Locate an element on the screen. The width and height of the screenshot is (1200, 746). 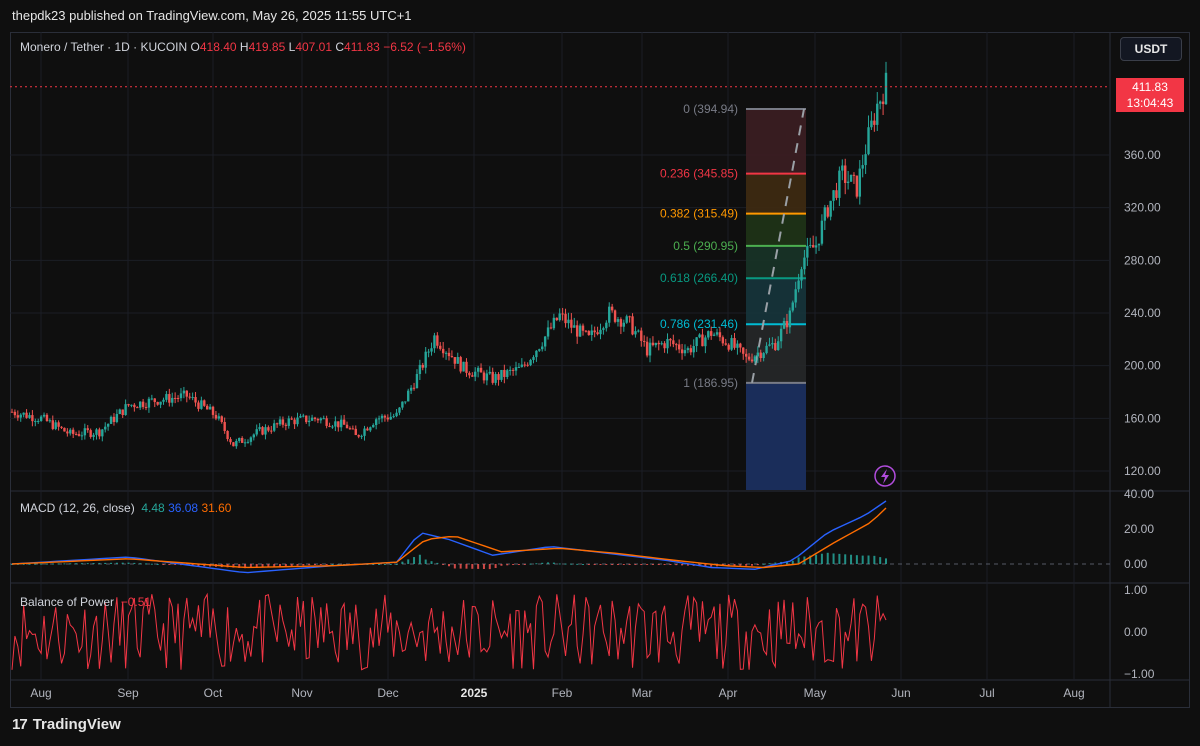
bop-legend: Balance of Power −0.51 is located at coordinates (85, 602).